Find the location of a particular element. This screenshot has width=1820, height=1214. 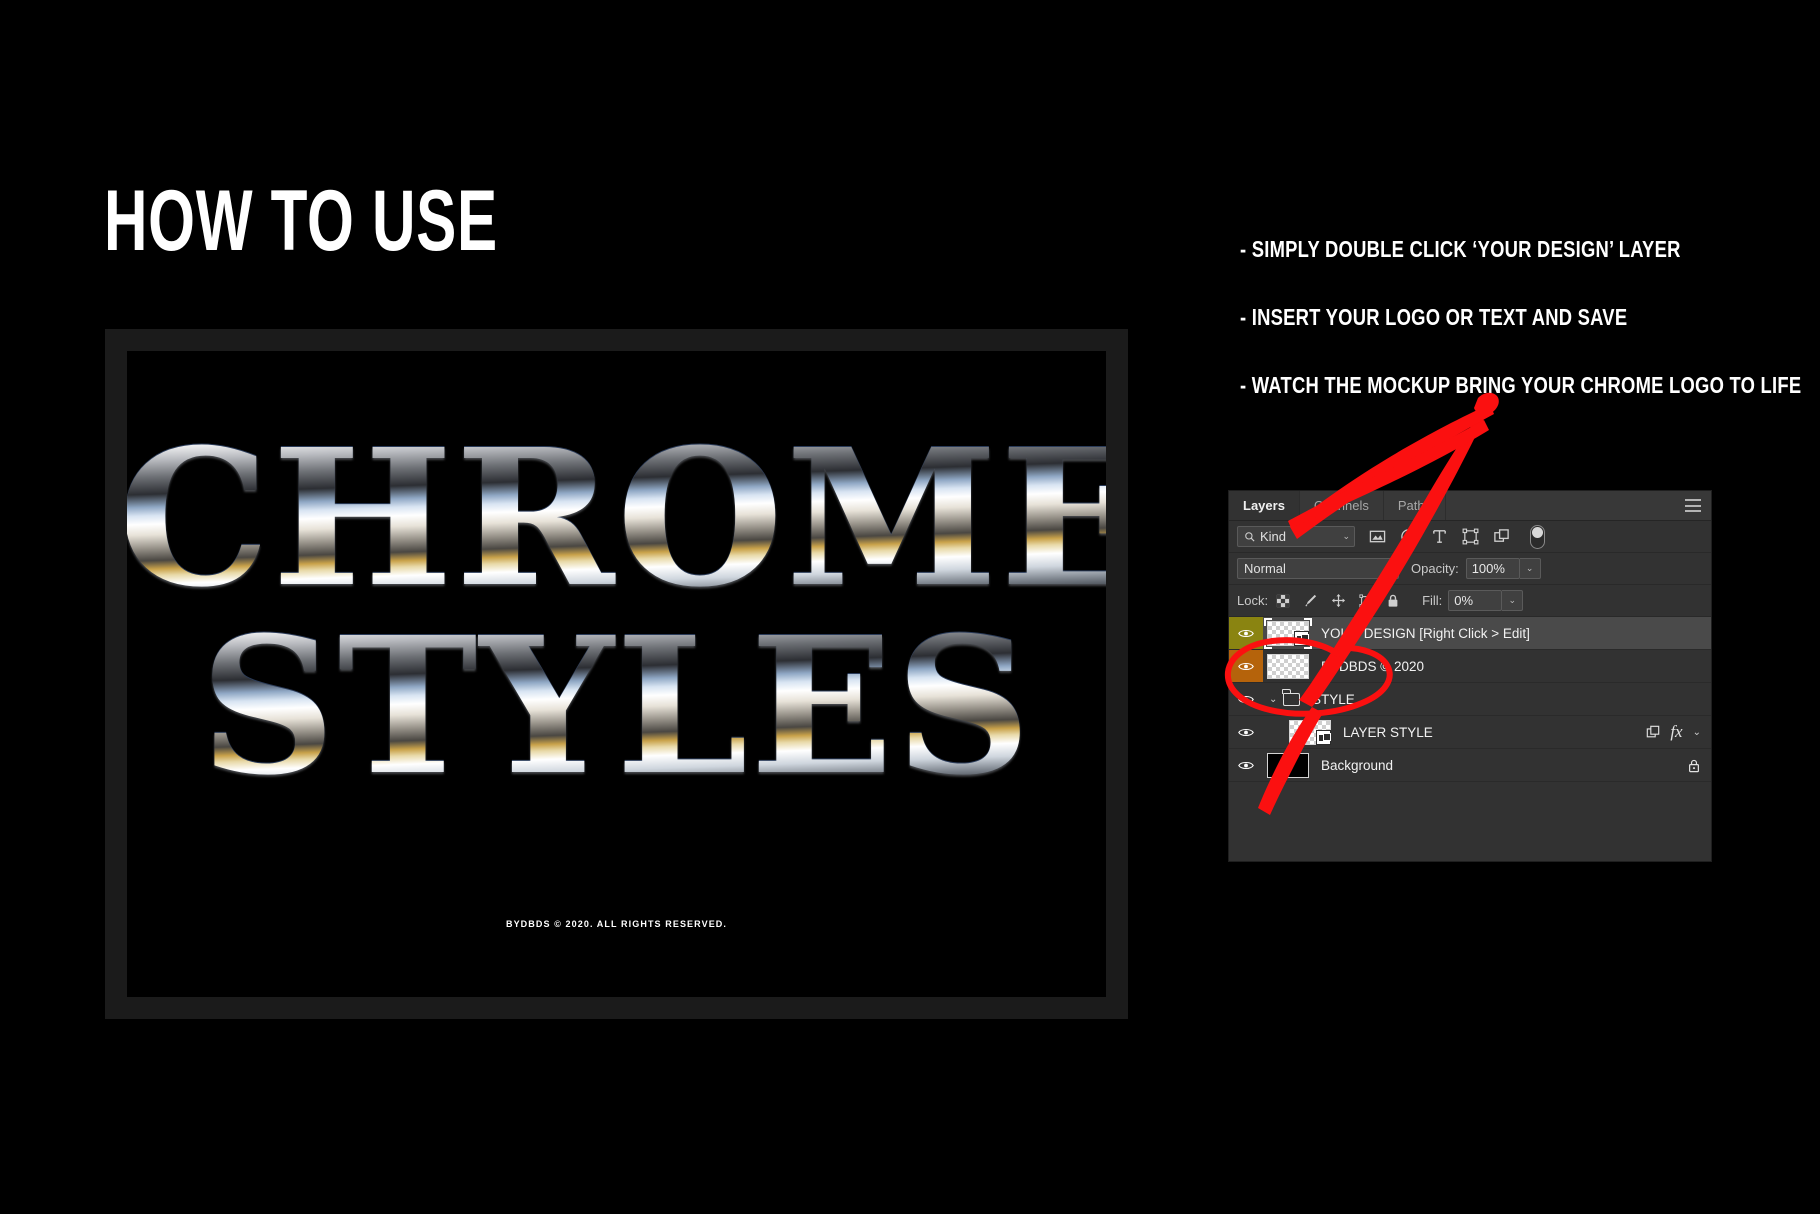

lock-label: Lock: is located at coordinates (1253, 600).